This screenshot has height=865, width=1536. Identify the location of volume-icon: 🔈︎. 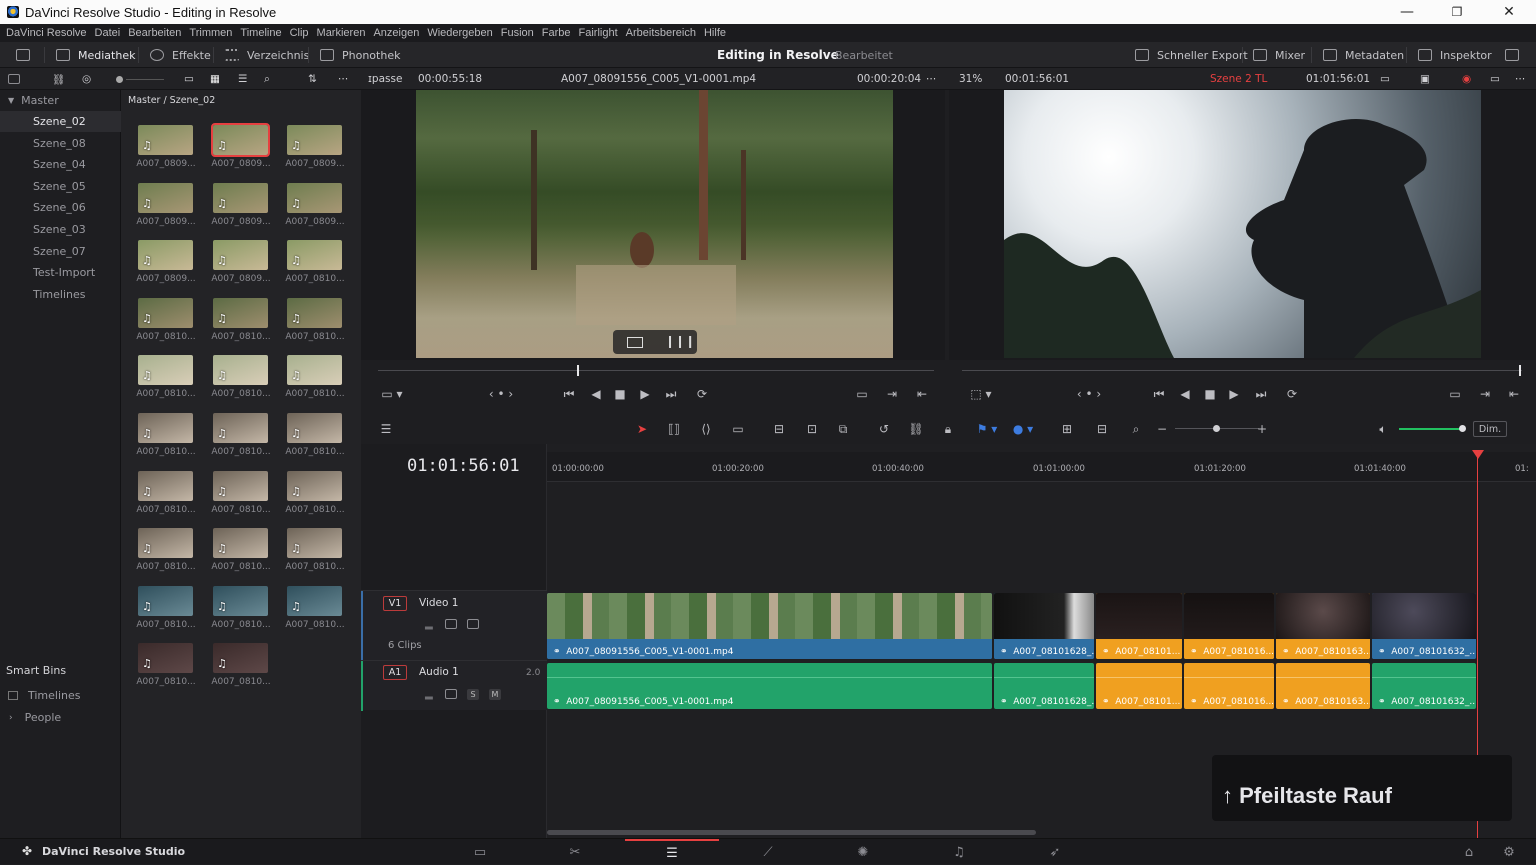
(1383, 429).